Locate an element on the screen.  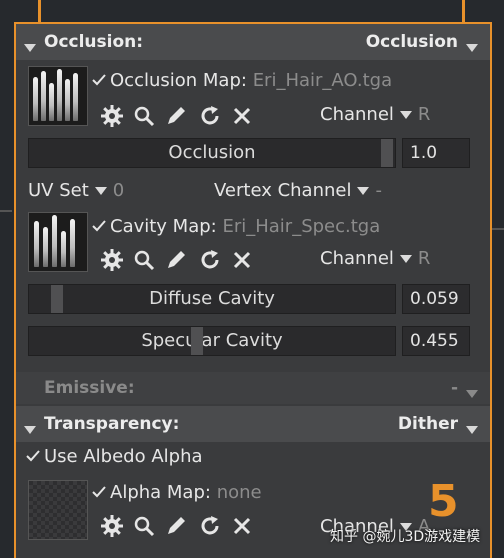
specular-cavity-label: Specular Cavity is located at coordinates (212, 340).